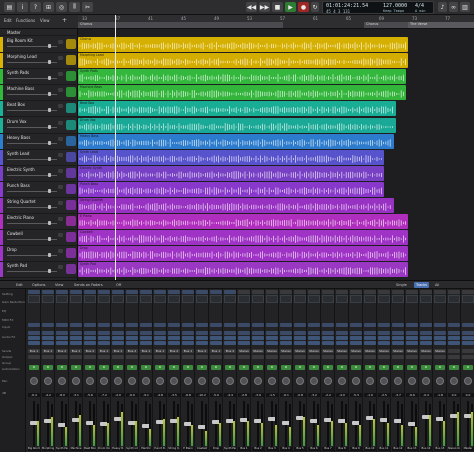 The image size is (474, 452). Describe the element at coordinates (264, 7) in the screenshot. I see `forward-button: ▶▶` at that location.